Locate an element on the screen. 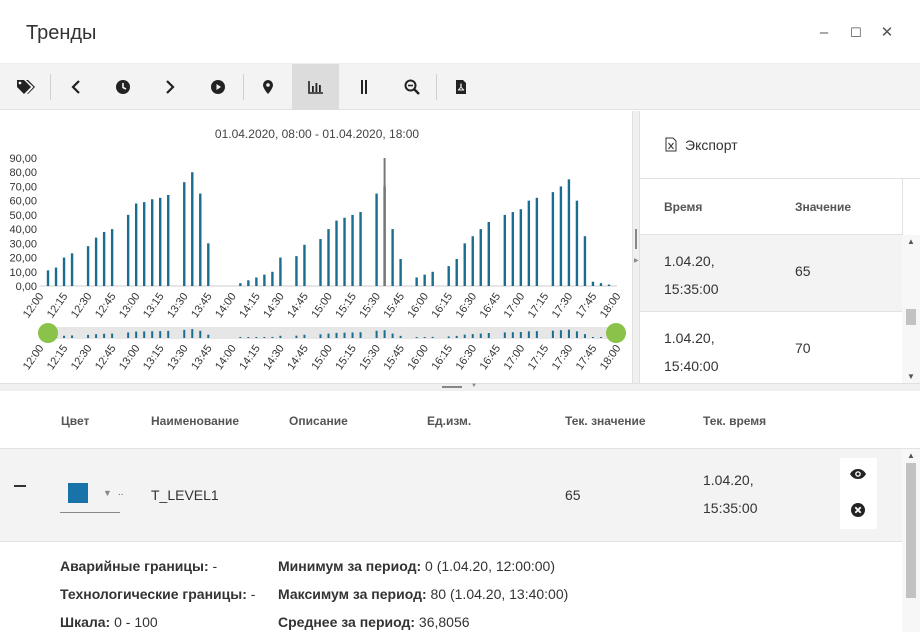  scale: Шкала: 0 - 100 is located at coordinates (109, 622).